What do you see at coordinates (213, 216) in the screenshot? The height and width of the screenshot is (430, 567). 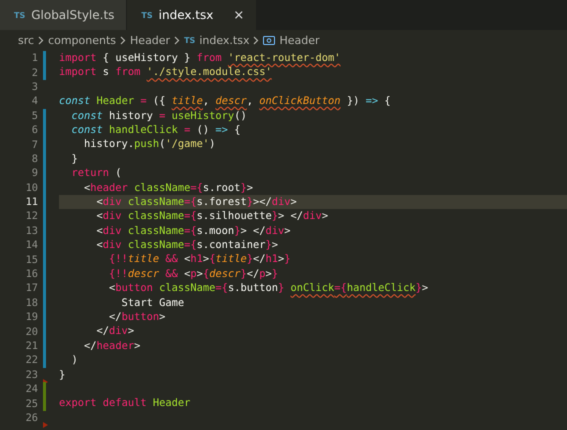 I see `code-line: <div className={s.silhouette}> </div>` at bounding box center [213, 216].